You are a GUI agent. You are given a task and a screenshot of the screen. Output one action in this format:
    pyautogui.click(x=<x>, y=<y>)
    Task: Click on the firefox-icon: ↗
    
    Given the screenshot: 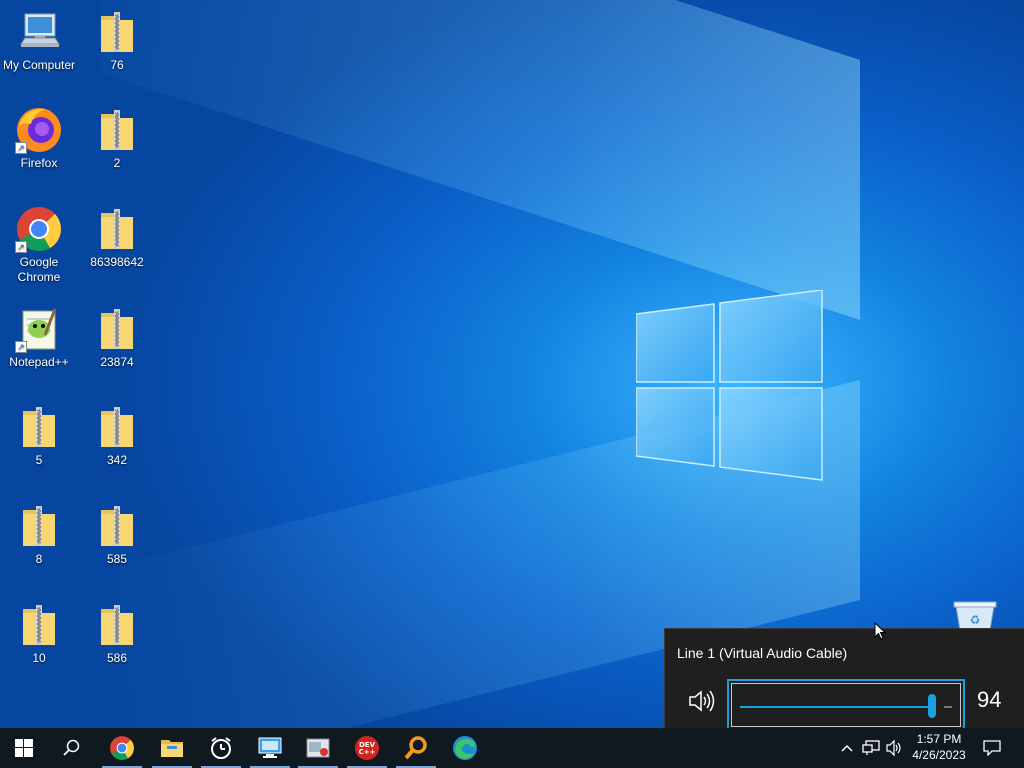 What is the action you would take?
    pyautogui.click(x=39, y=130)
    